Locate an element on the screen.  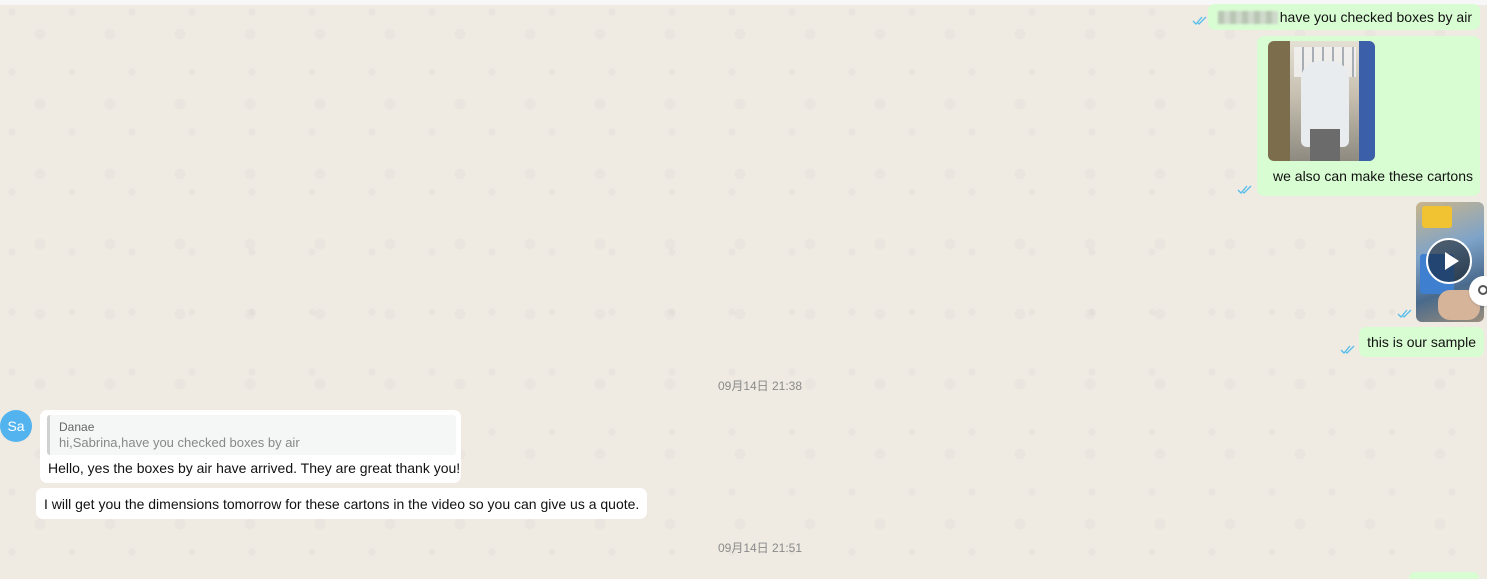
quoted-text: hi,Sabrina,have you checked boxes by air is located at coordinates (179, 442).